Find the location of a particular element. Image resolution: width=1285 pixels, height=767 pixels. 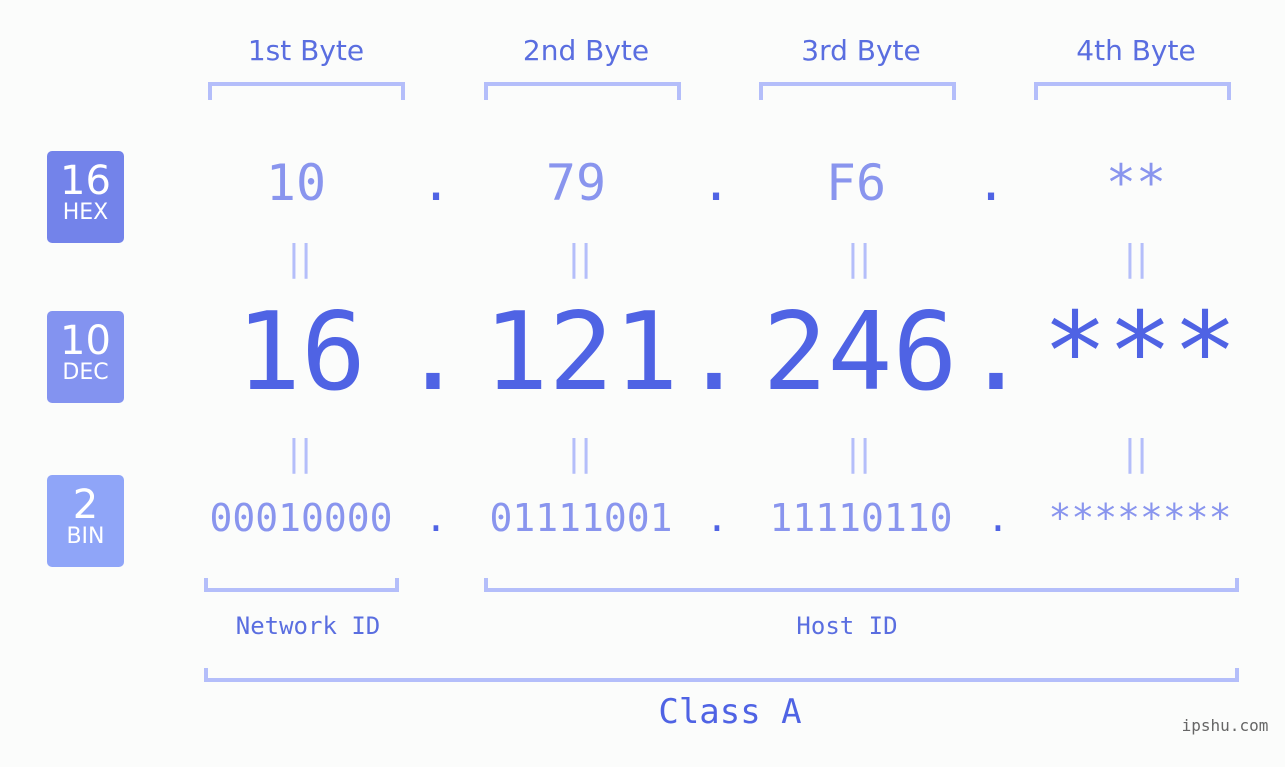

equals-hex-dec-2: || is located at coordinates (580, 258).